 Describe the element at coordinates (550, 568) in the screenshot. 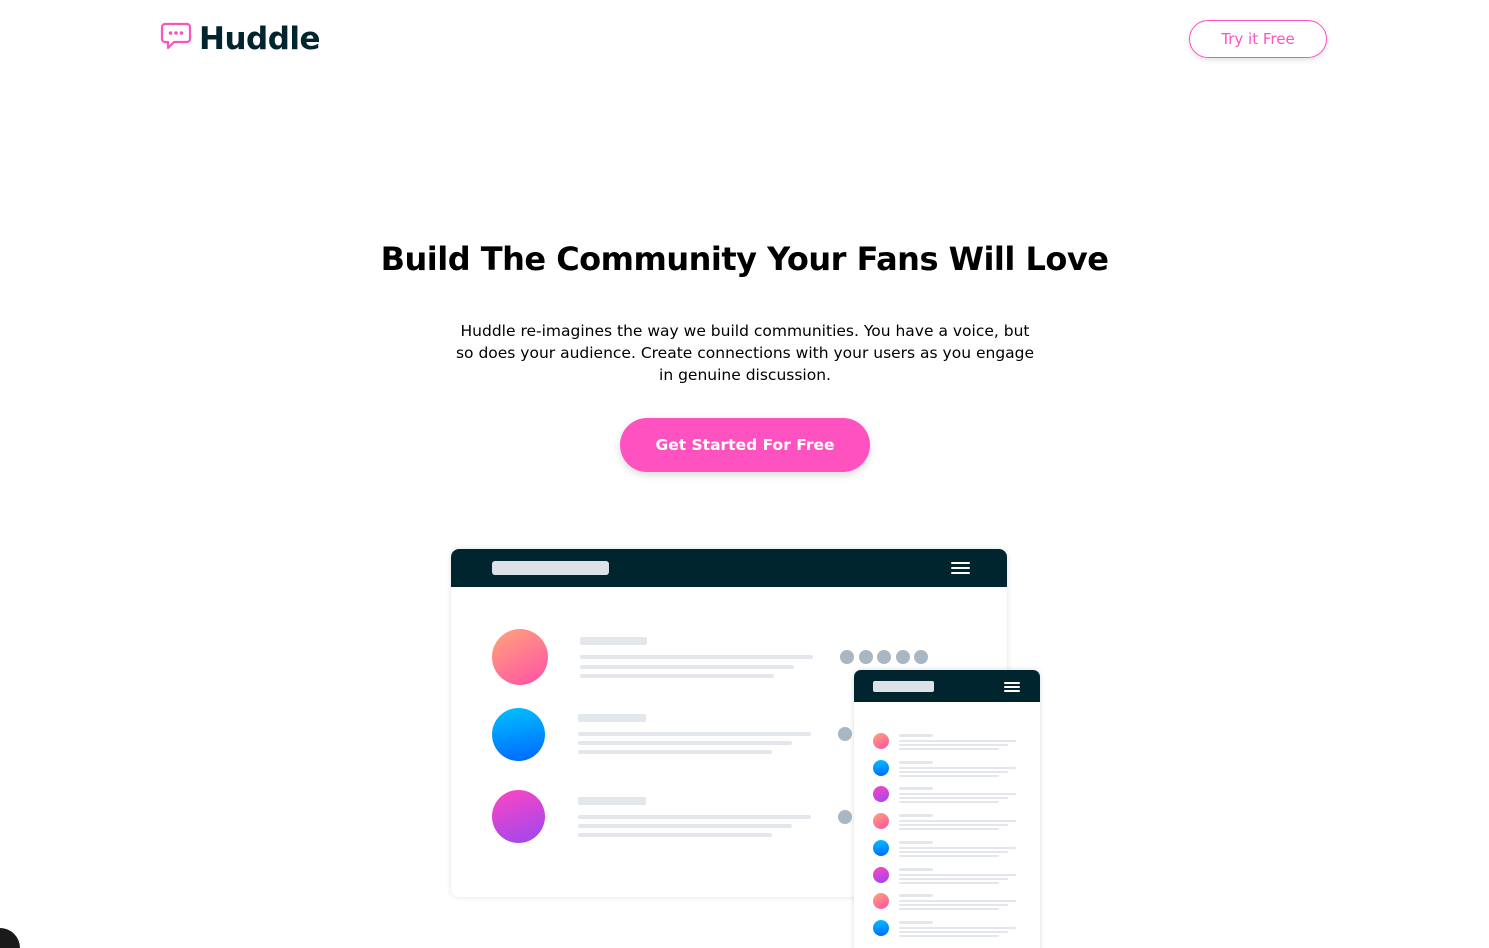

I see `desktop-title-placeholder` at that location.